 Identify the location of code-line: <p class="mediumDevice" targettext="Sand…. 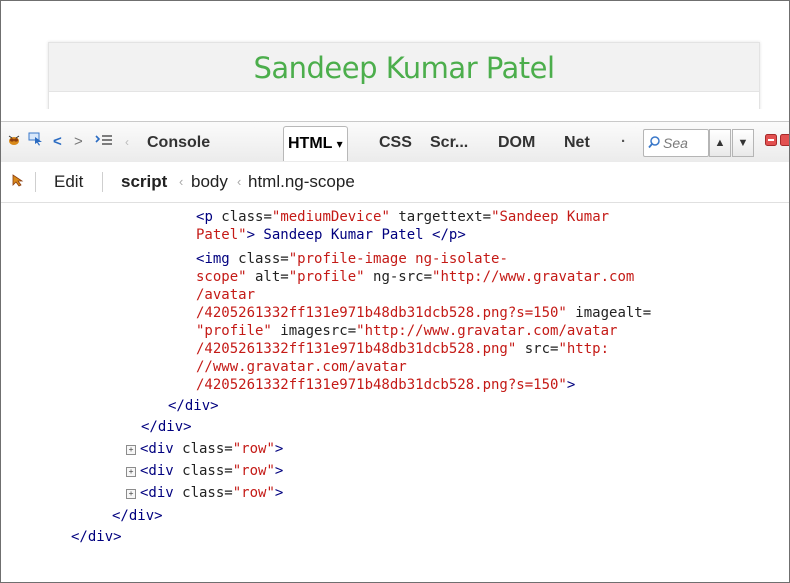
(402, 217).